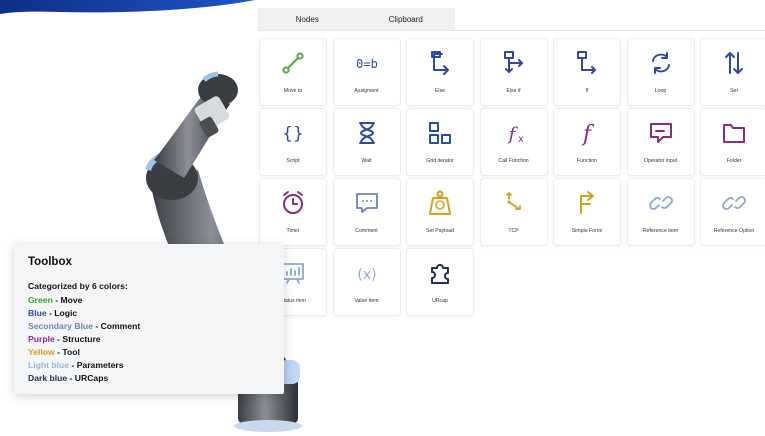  Describe the element at coordinates (660, 212) in the screenshot. I see `node-tile-reference-item: Reference item` at that location.